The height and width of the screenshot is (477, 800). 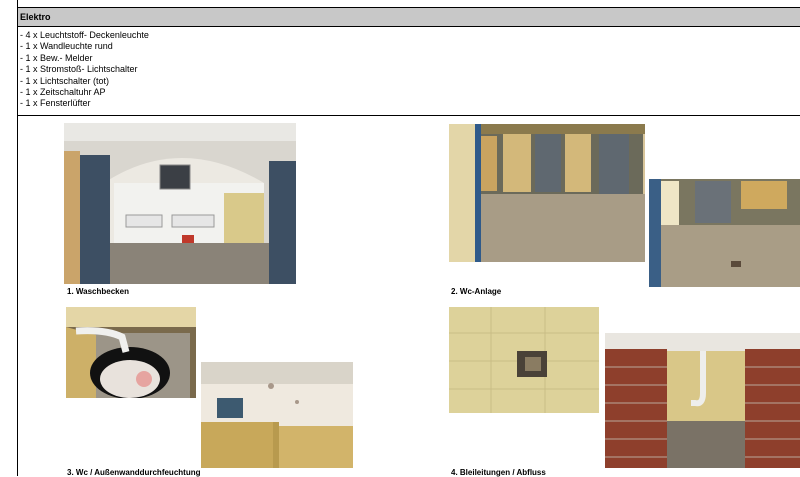 What do you see at coordinates (180, 203) in the screenshot?
I see `photo-waschbecken` at bounding box center [180, 203].